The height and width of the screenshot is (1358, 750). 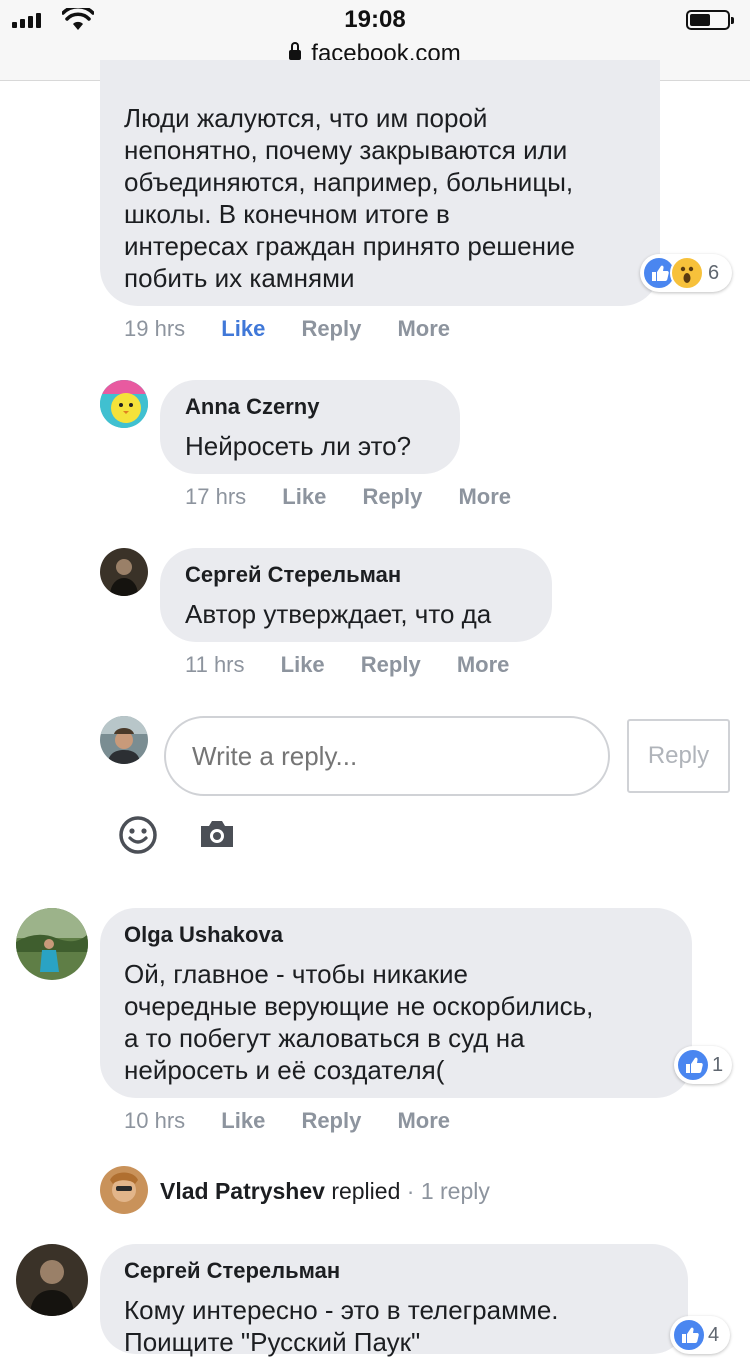 What do you see at coordinates (154, 1121) in the screenshot?
I see `timestamp: 10 hrs` at bounding box center [154, 1121].